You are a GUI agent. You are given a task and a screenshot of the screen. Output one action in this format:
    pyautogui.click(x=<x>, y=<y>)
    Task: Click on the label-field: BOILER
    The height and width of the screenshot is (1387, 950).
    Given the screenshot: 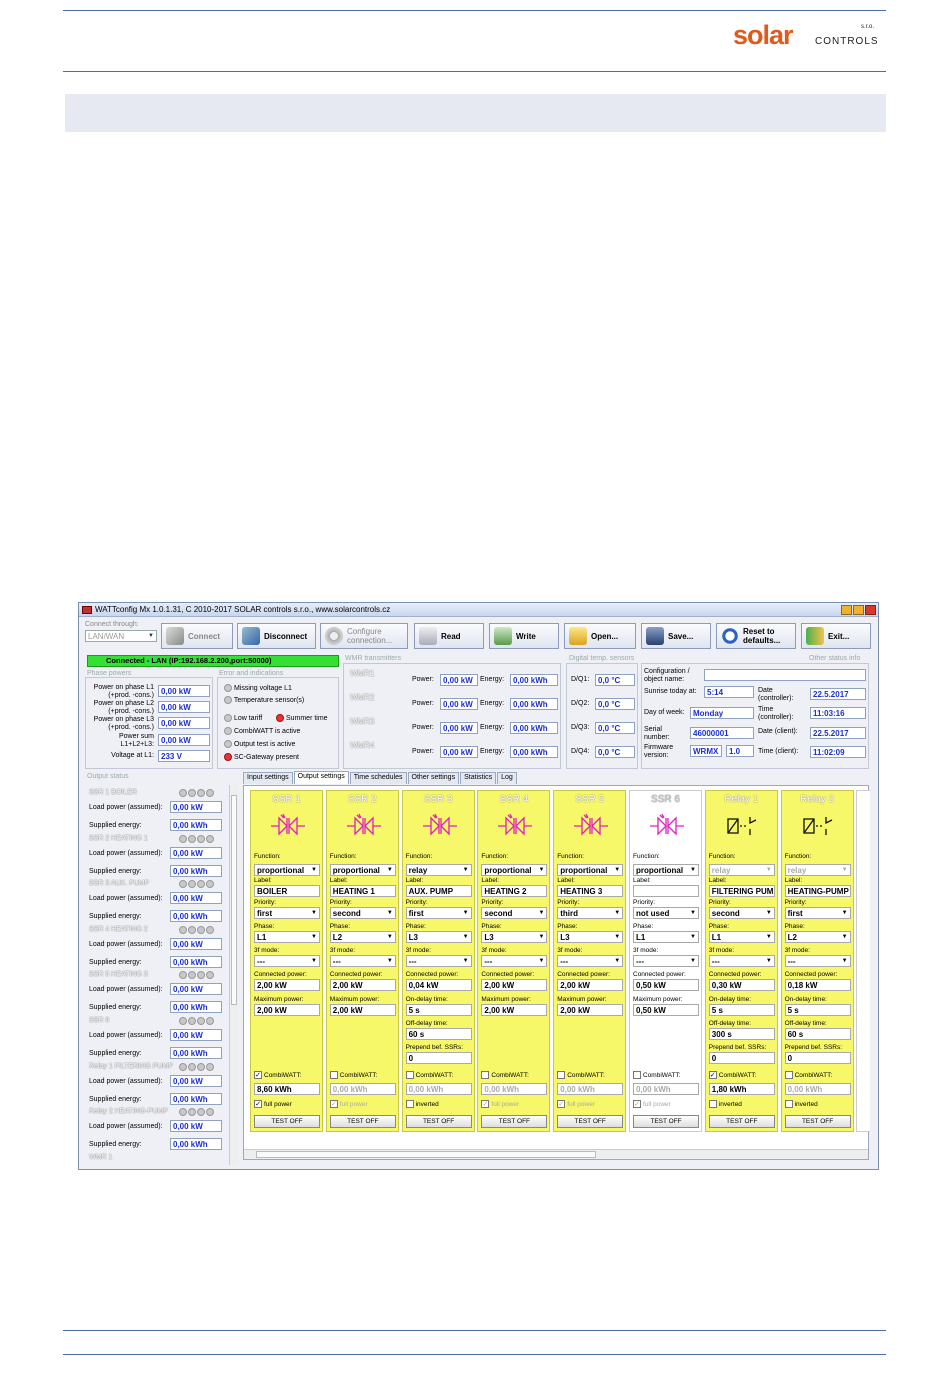 What is the action you would take?
    pyautogui.click(x=287, y=891)
    